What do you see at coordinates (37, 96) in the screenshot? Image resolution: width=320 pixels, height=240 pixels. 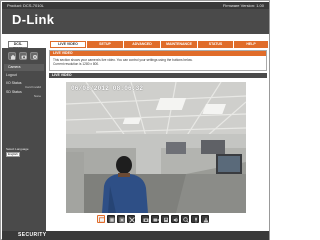 I see `sd-status-value: None` at bounding box center [37, 96].